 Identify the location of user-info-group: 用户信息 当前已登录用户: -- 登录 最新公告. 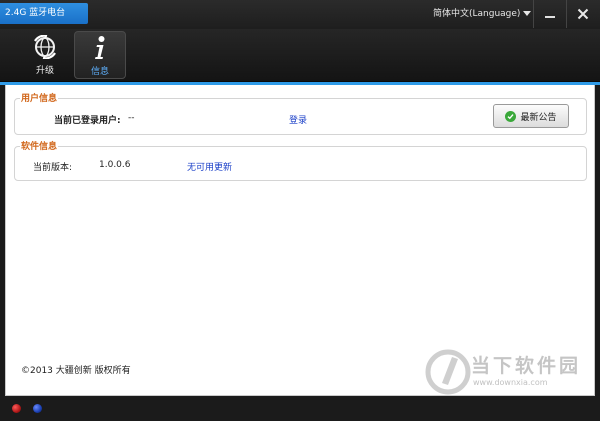
(300, 114).